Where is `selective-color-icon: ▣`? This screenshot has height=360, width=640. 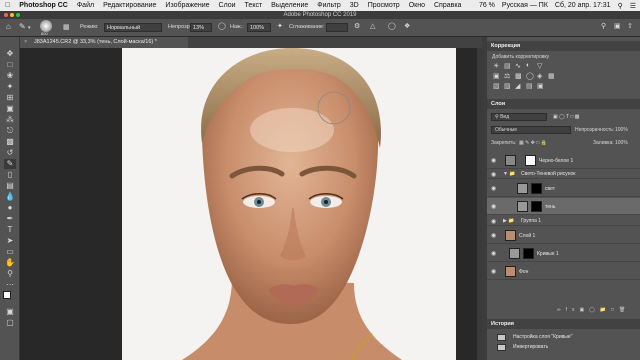
selective-color-icon: ▣ is located at coordinates (540, 86).